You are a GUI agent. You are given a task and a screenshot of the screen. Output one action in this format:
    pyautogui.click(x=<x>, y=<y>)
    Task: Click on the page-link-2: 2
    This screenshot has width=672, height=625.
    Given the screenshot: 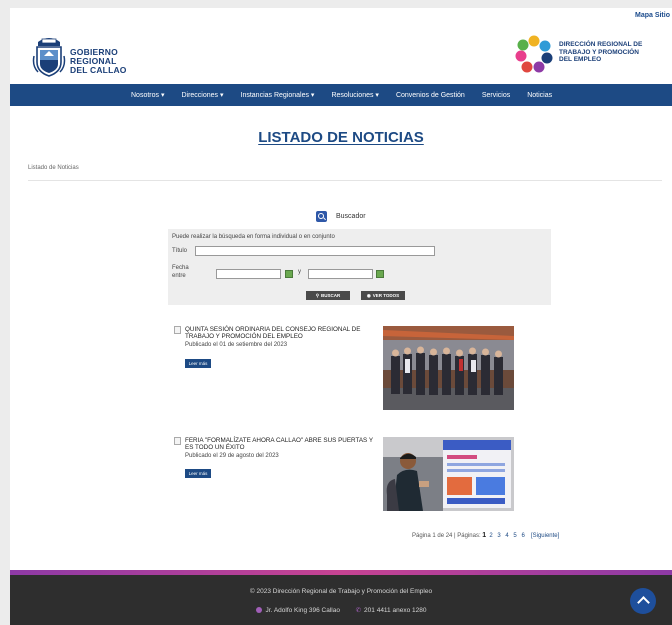 What is the action you would take?
    pyautogui.click(x=490, y=536)
    